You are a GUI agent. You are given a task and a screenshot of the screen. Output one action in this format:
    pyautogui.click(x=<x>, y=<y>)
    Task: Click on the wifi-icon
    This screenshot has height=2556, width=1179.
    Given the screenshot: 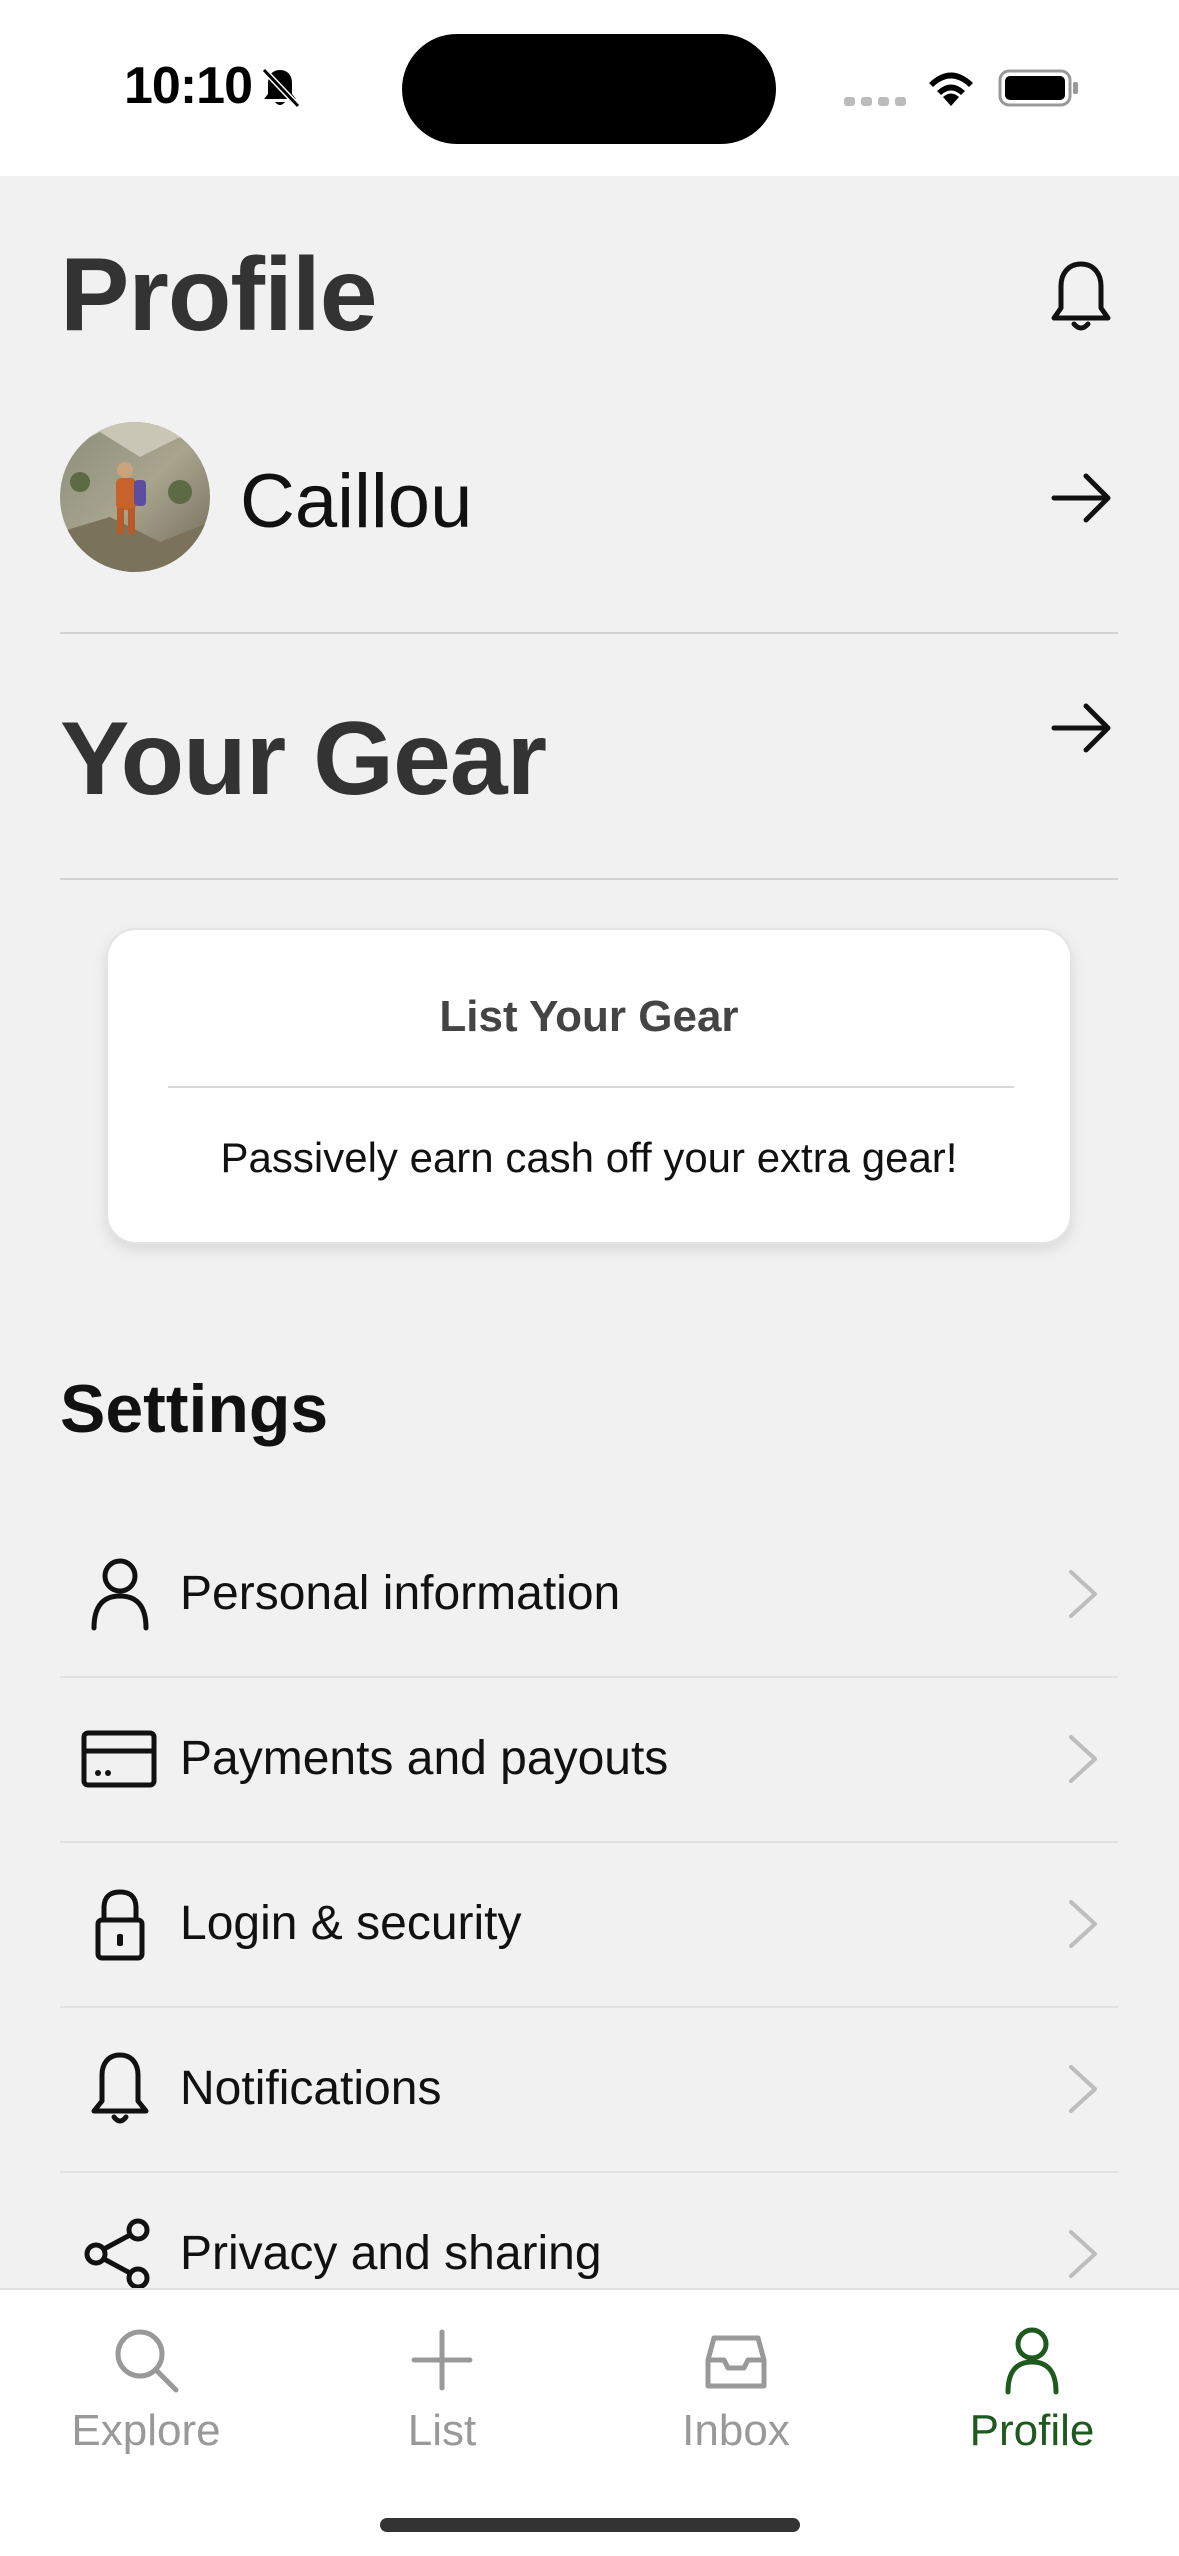 What is the action you would take?
    pyautogui.click(x=951, y=89)
    